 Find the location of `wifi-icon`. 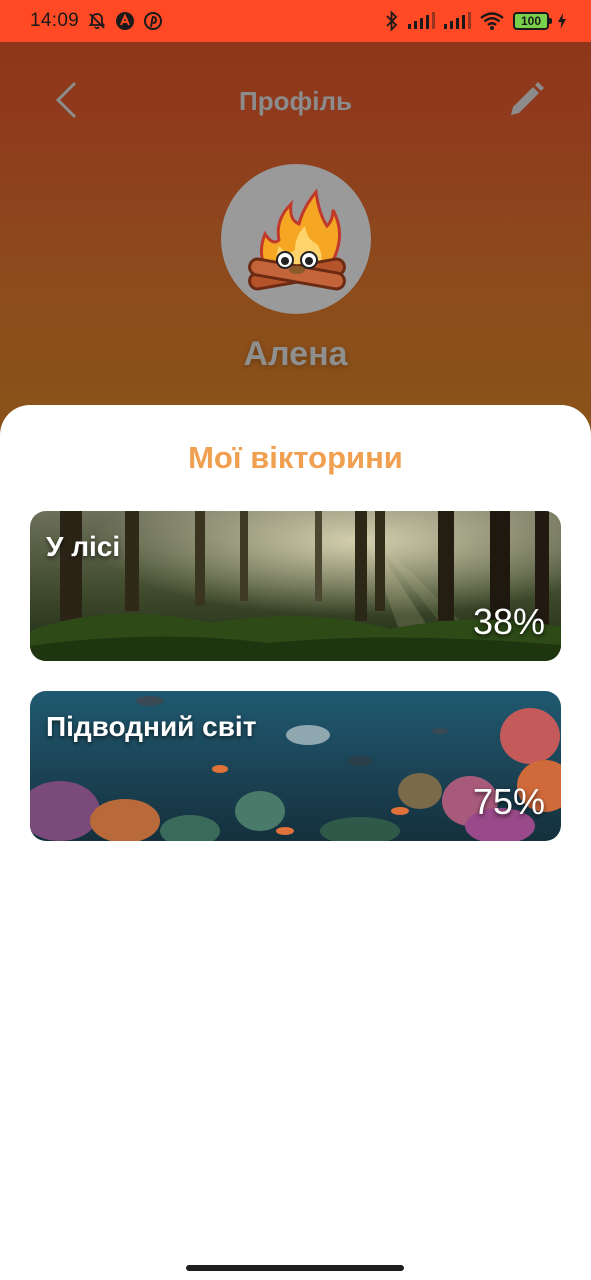

wifi-icon is located at coordinates (492, 21).